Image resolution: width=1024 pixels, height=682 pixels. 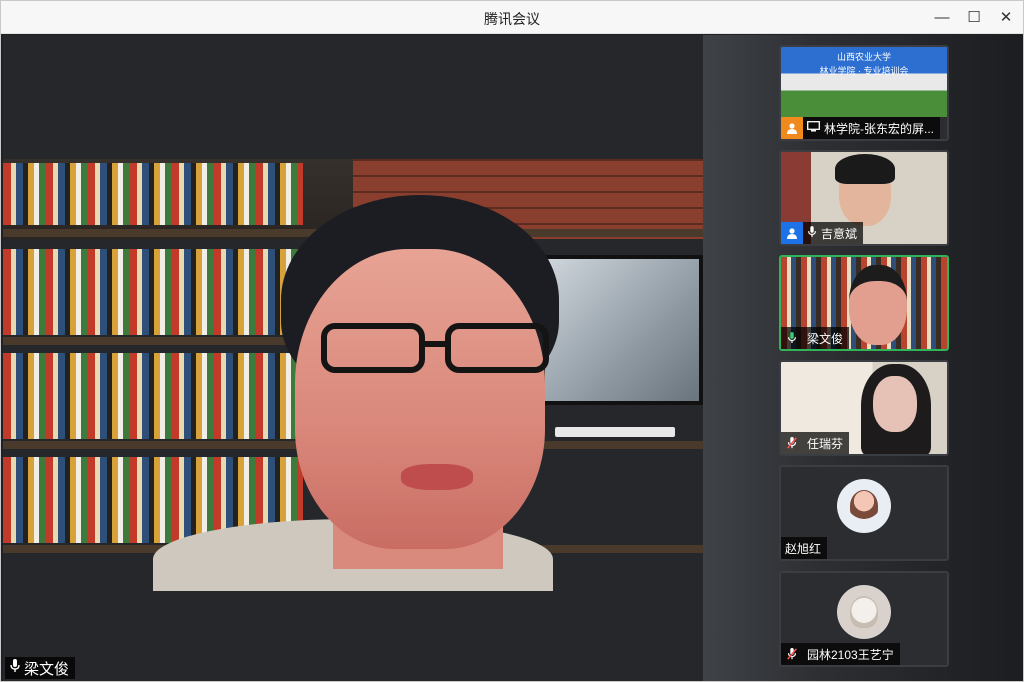 What do you see at coordinates (864, 82) in the screenshot?
I see `shared-screen-thumbnail: 山西农业大学 林业学院 · 专业培训会` at bounding box center [864, 82].